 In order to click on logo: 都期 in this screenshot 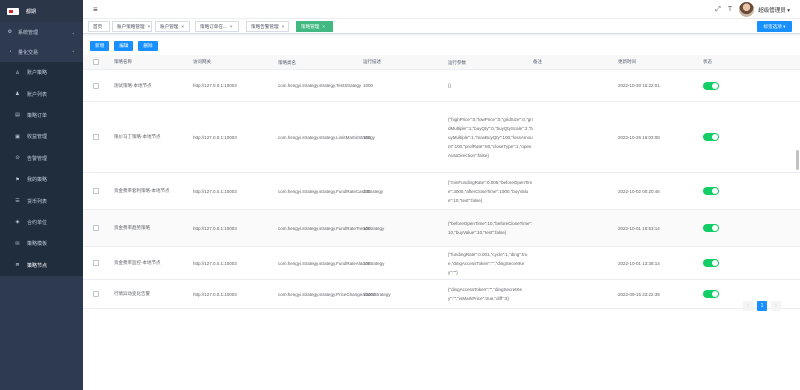, I will do `click(41, 11)`.